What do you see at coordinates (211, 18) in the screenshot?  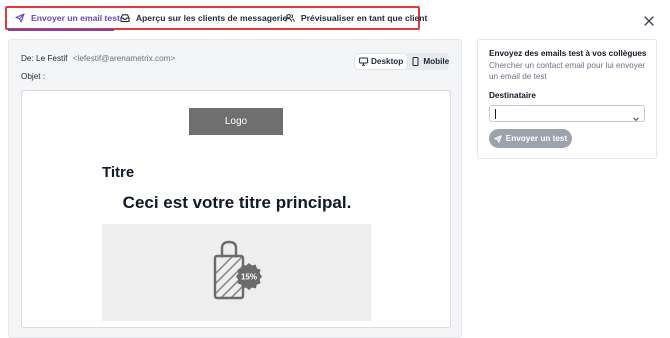 I see `tab-client-preview-label: Aperçu sur les clients de messagerie` at bounding box center [211, 18].